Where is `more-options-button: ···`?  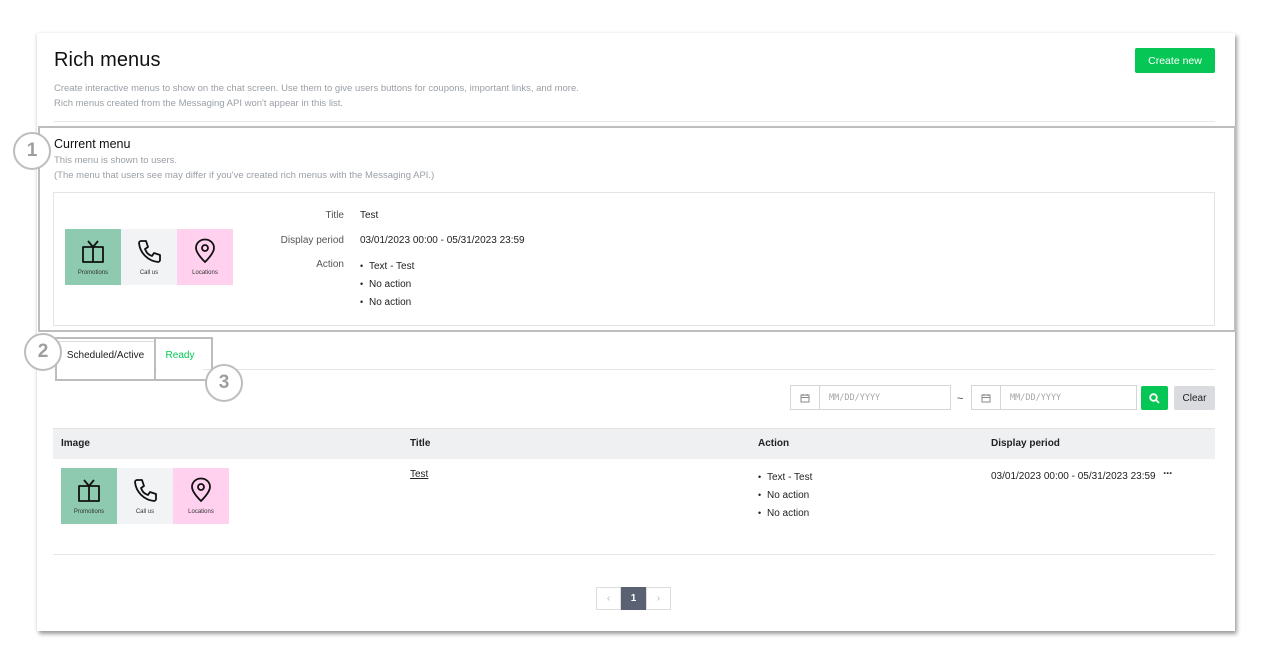 more-options-button: ··· is located at coordinates (1168, 473).